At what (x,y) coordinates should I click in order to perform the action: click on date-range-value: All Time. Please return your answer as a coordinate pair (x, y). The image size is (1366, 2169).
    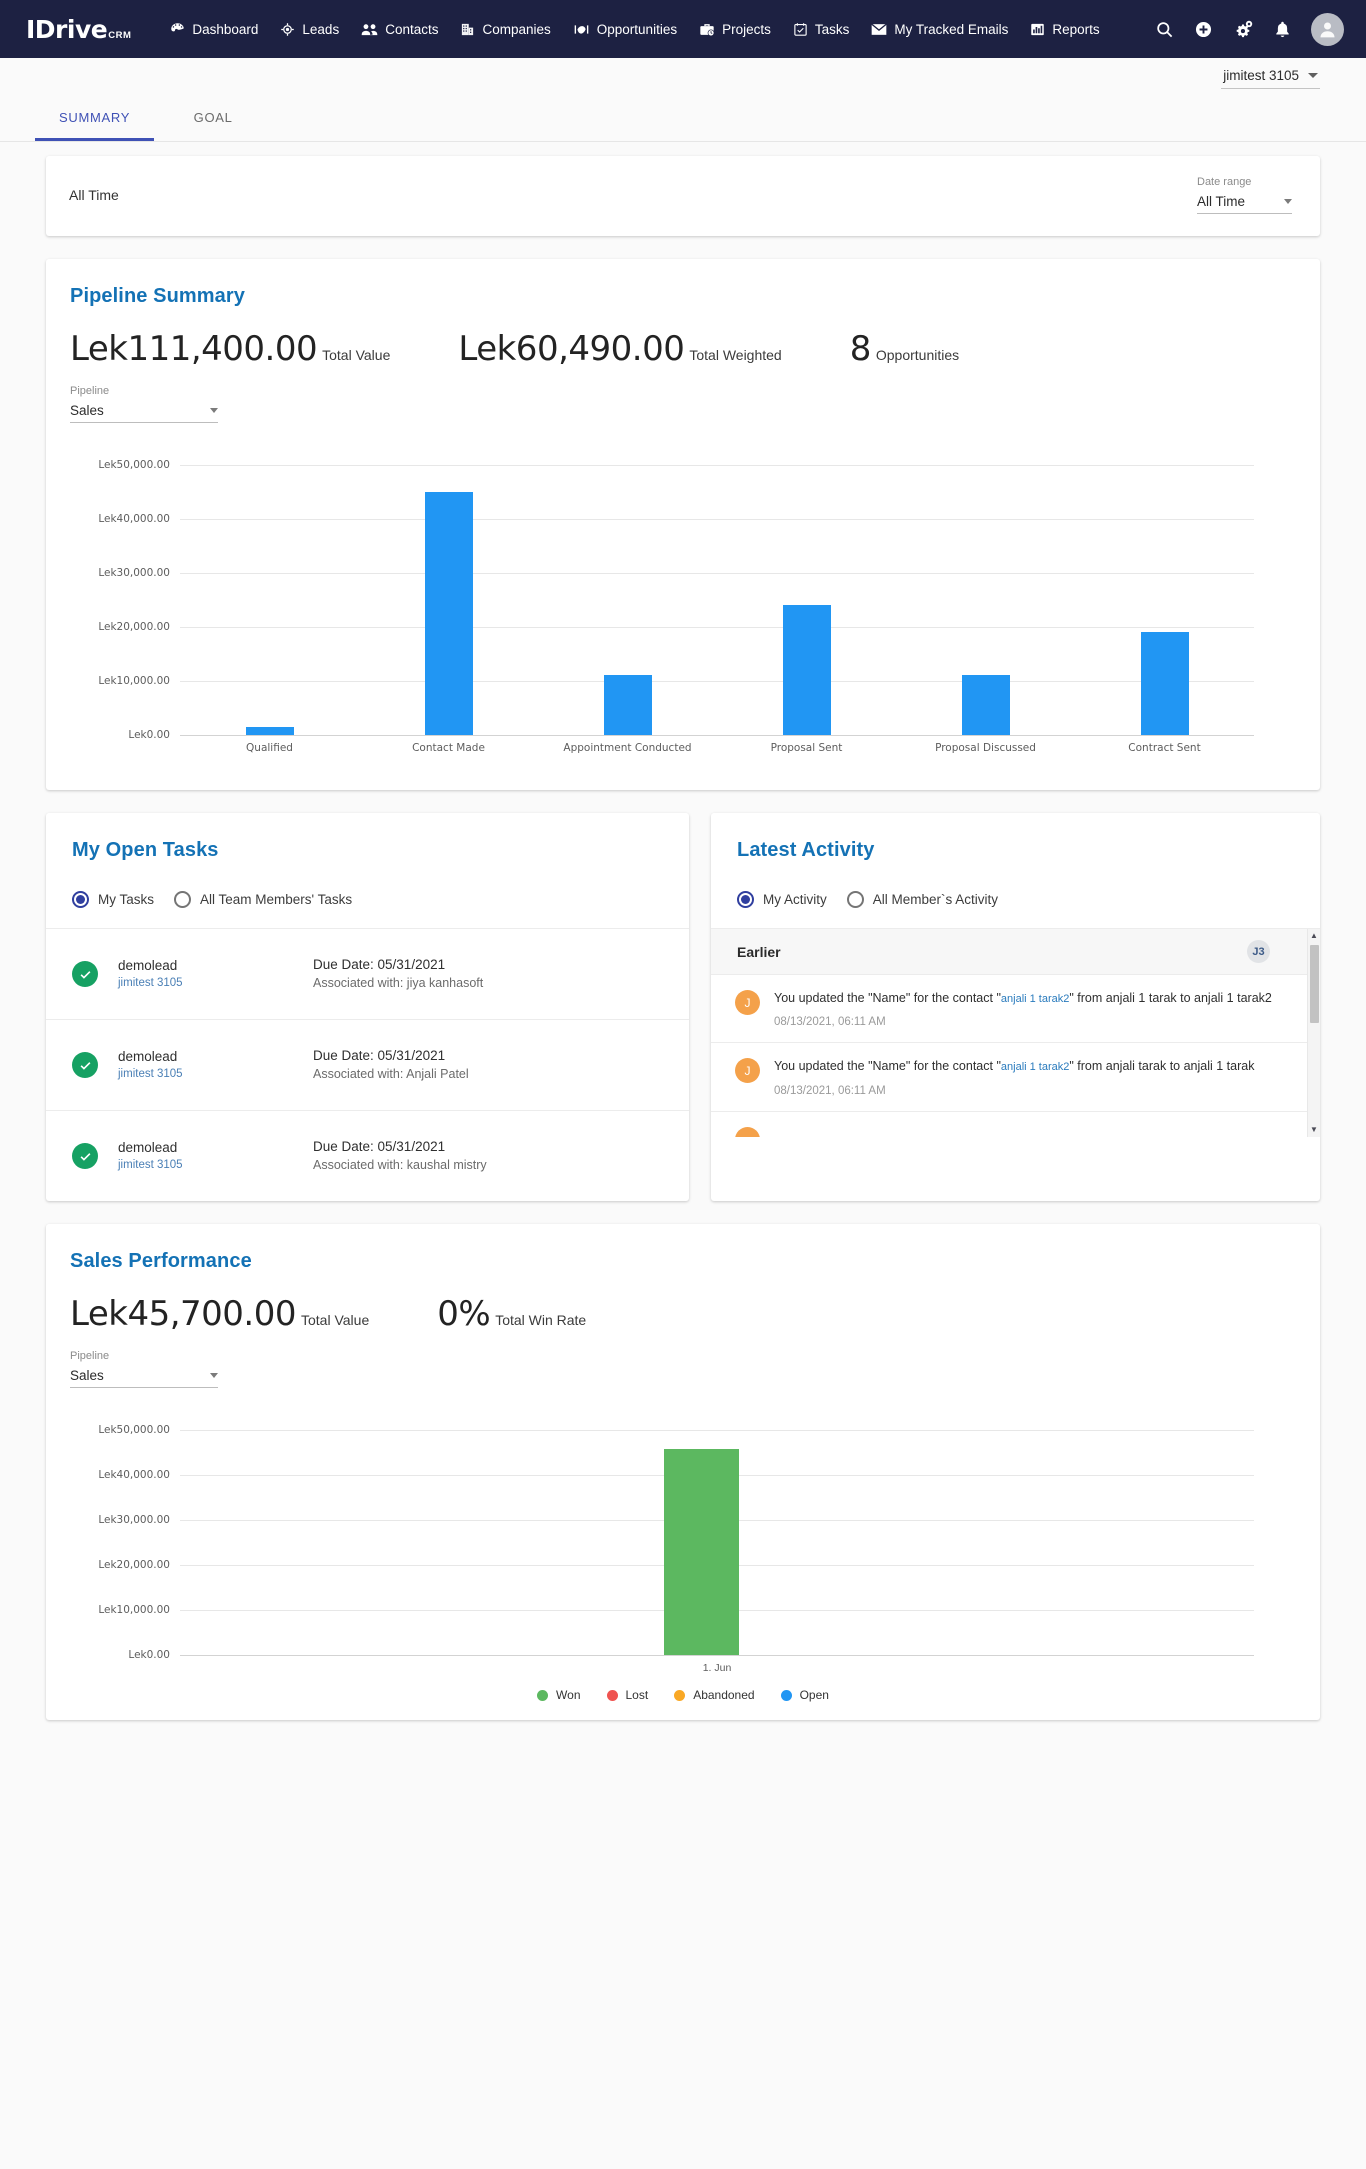
    Looking at the image, I should click on (1221, 201).